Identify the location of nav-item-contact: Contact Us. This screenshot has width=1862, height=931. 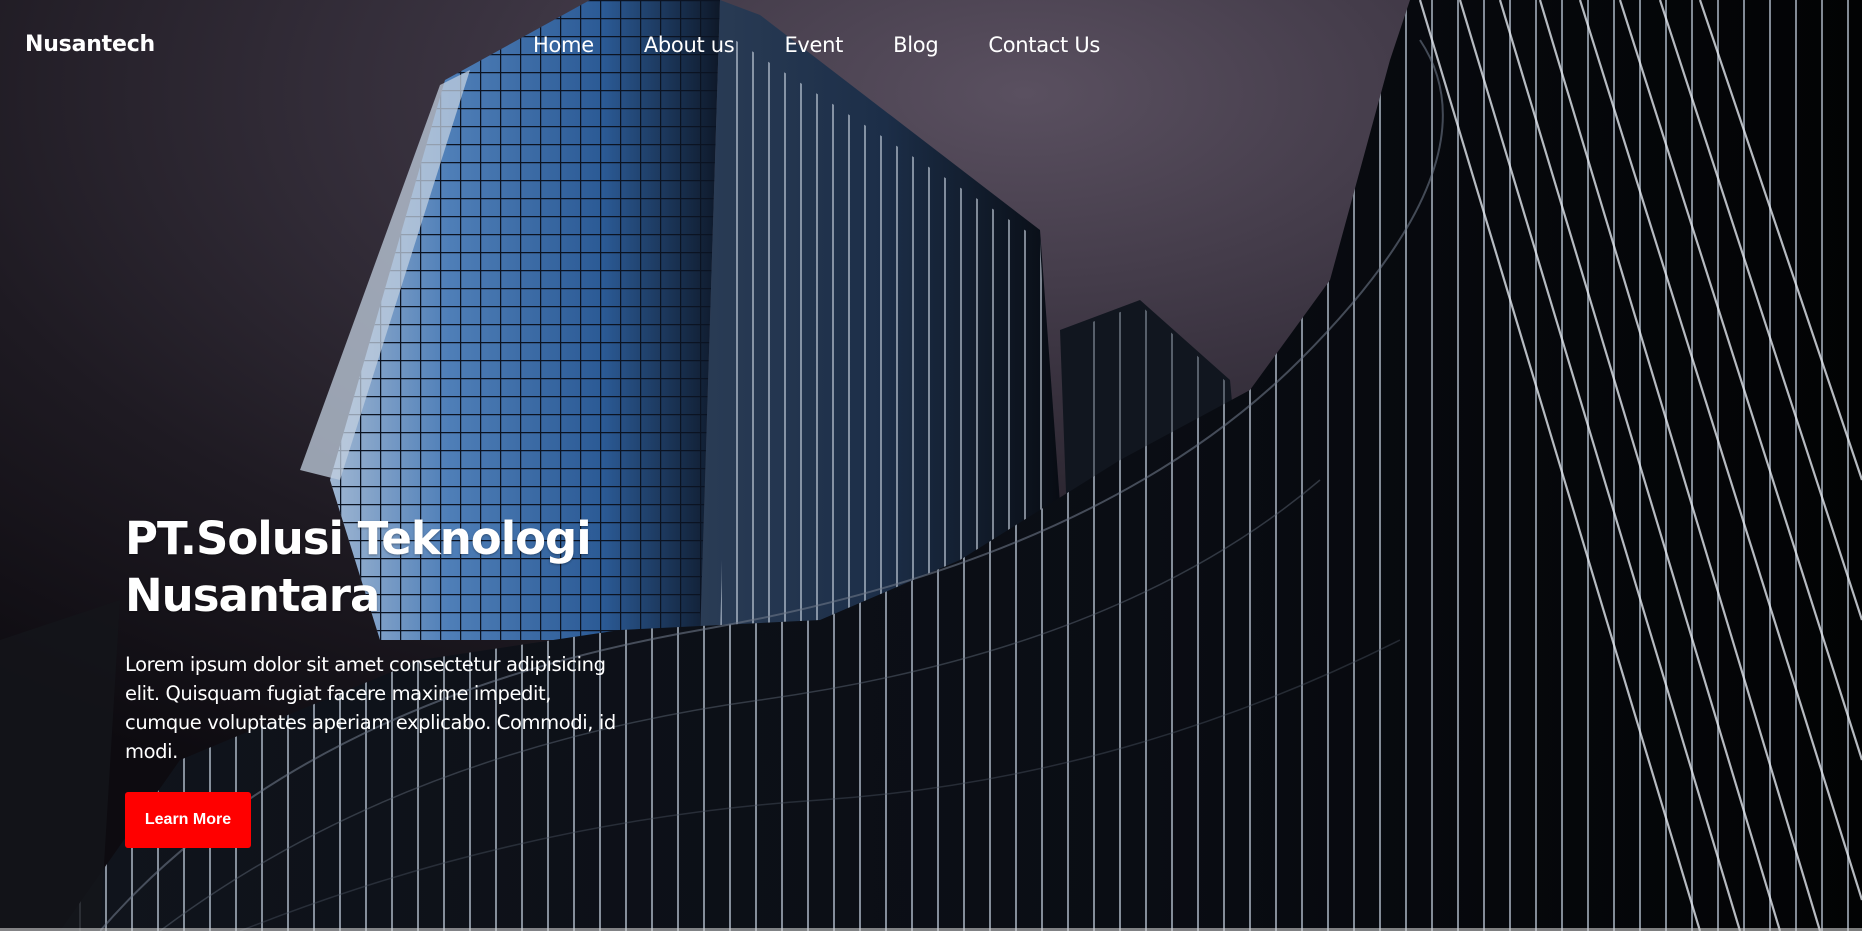
(1069, 45).